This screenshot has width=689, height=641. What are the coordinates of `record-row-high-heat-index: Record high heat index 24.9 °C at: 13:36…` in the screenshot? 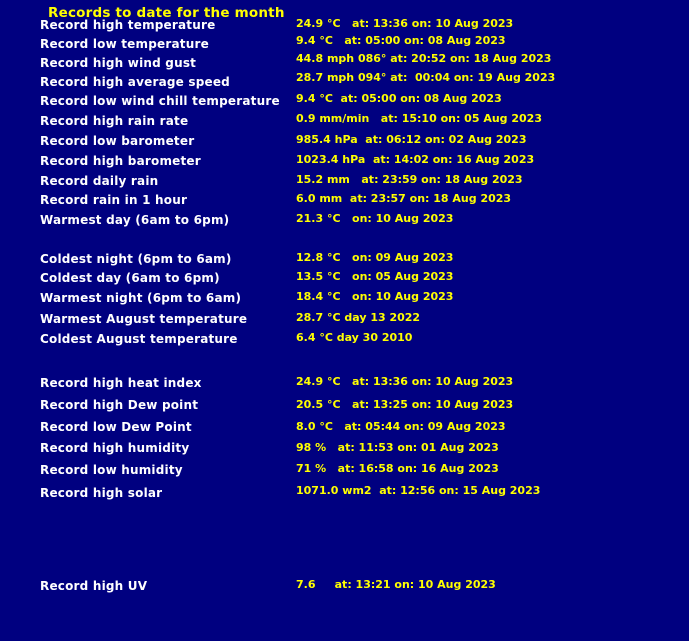 It's located at (344, 384).